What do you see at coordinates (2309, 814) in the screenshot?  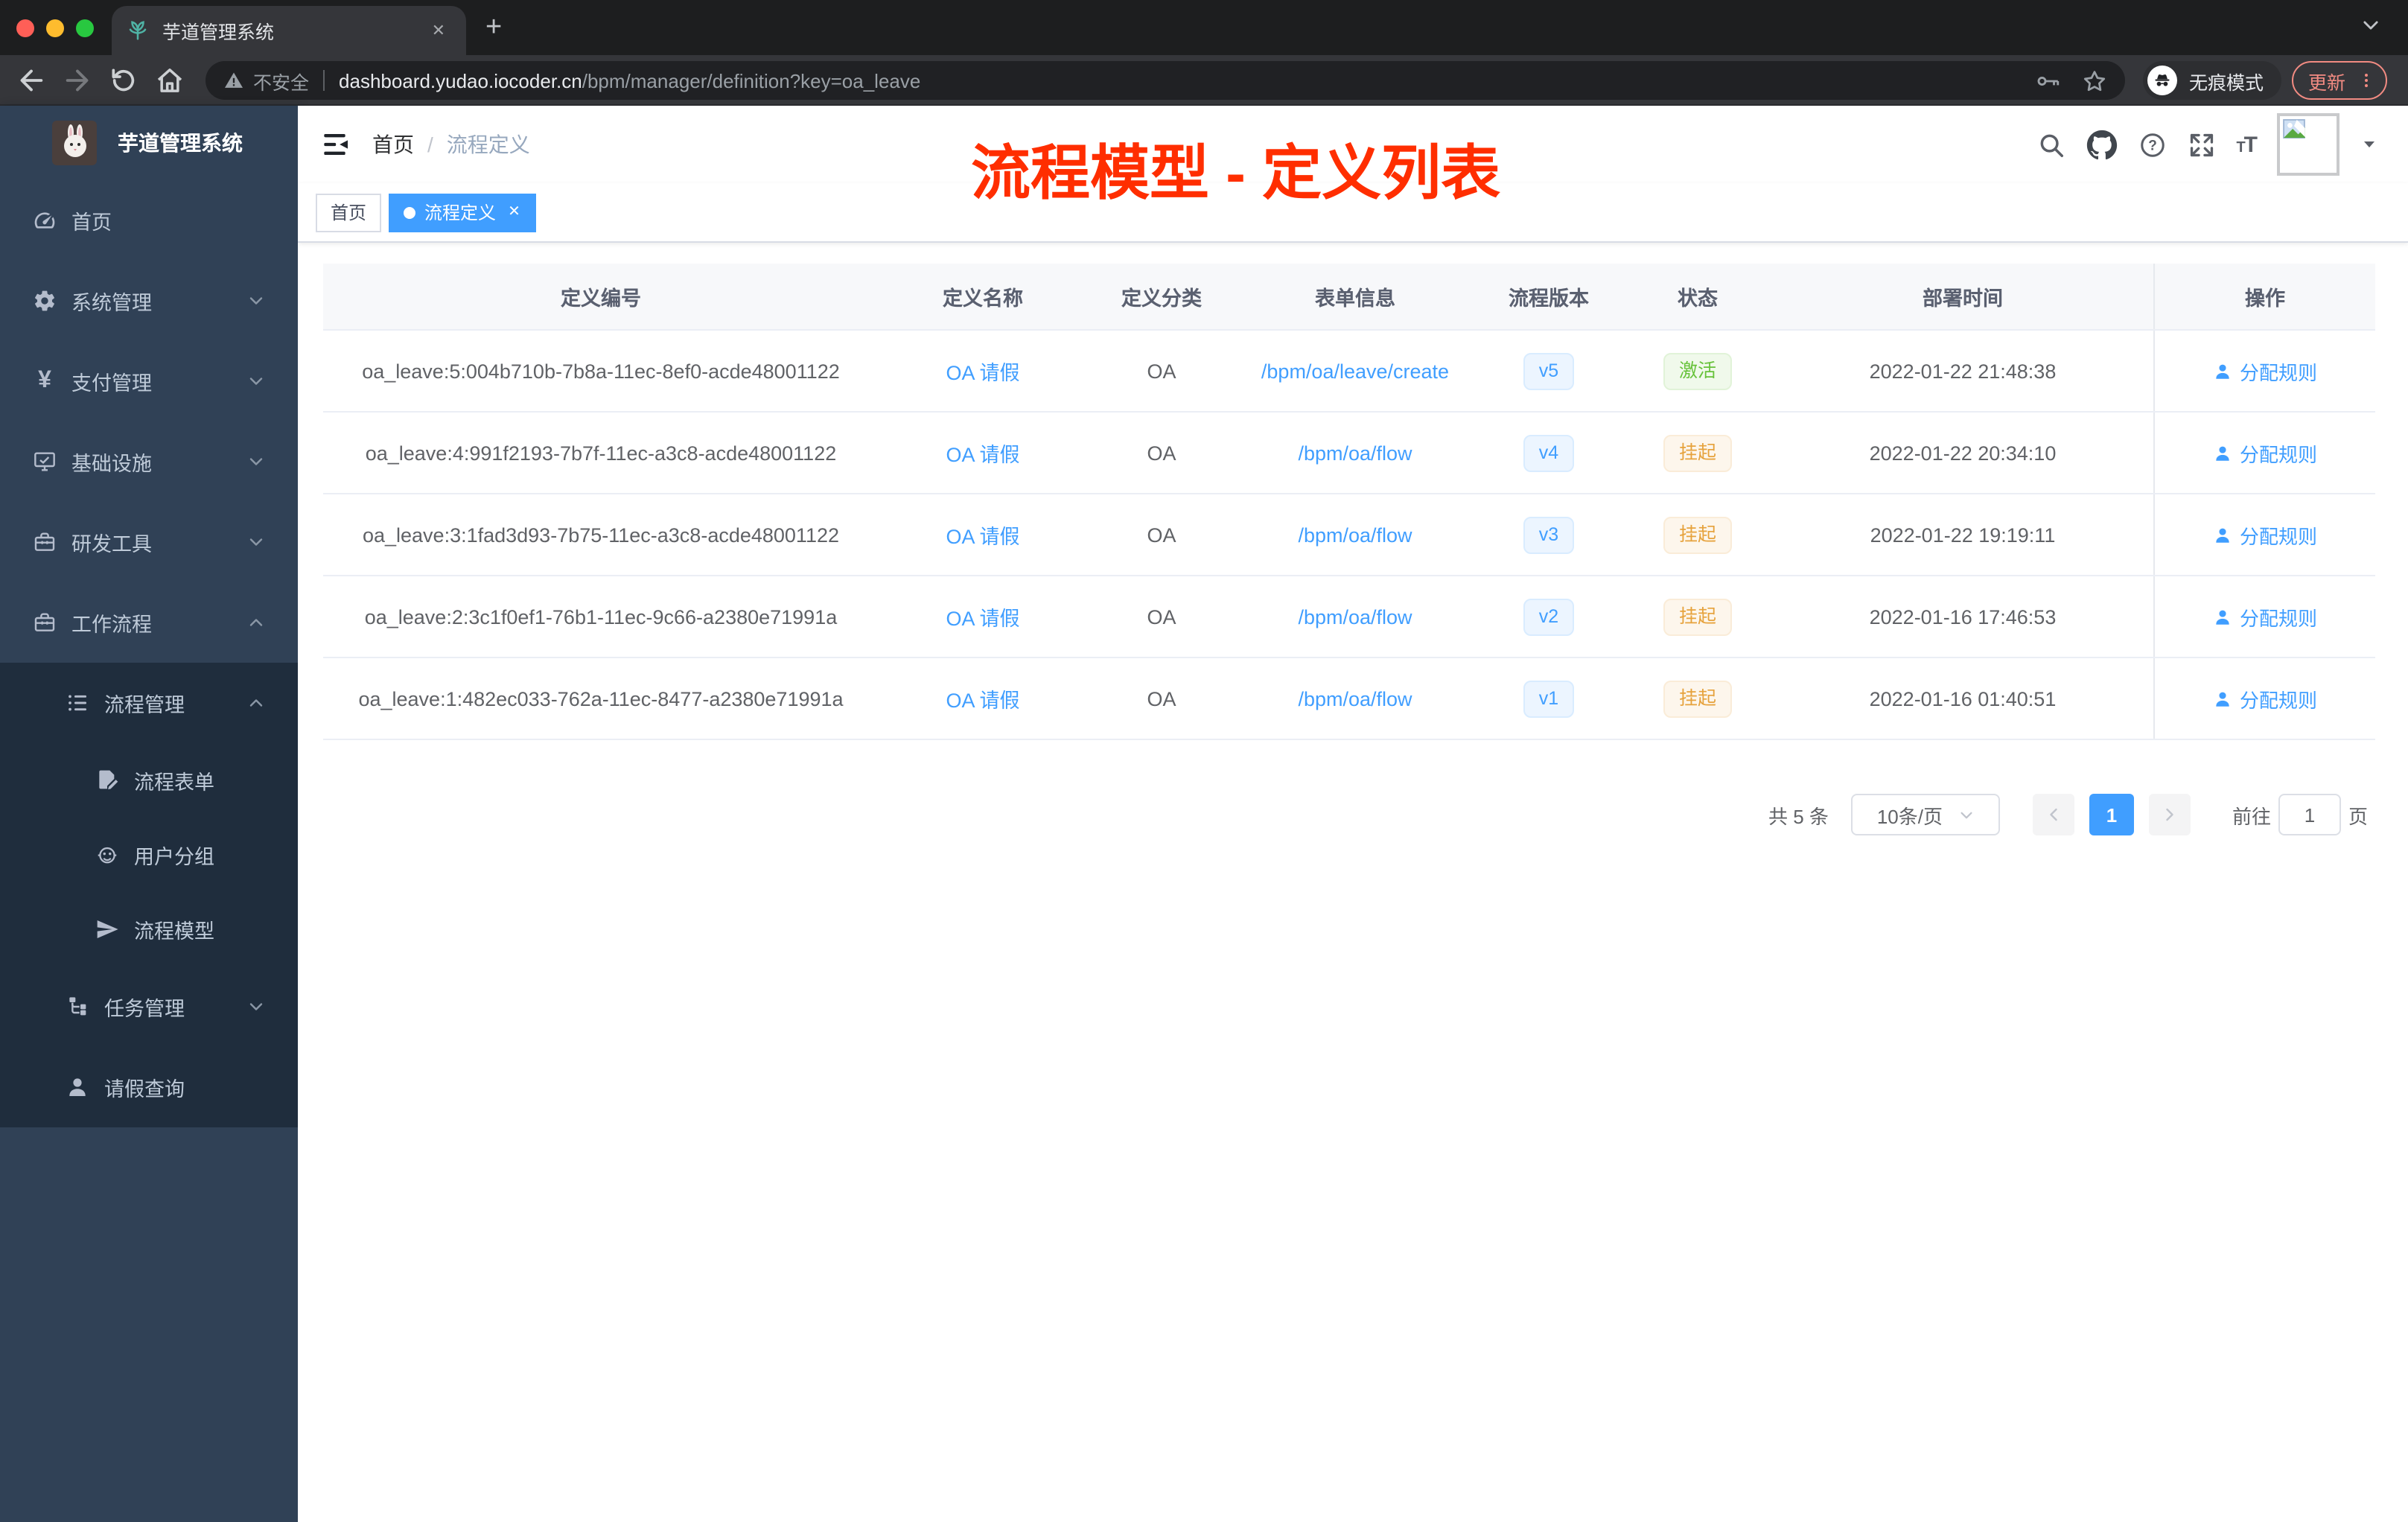 I see `goto-page-input` at bounding box center [2309, 814].